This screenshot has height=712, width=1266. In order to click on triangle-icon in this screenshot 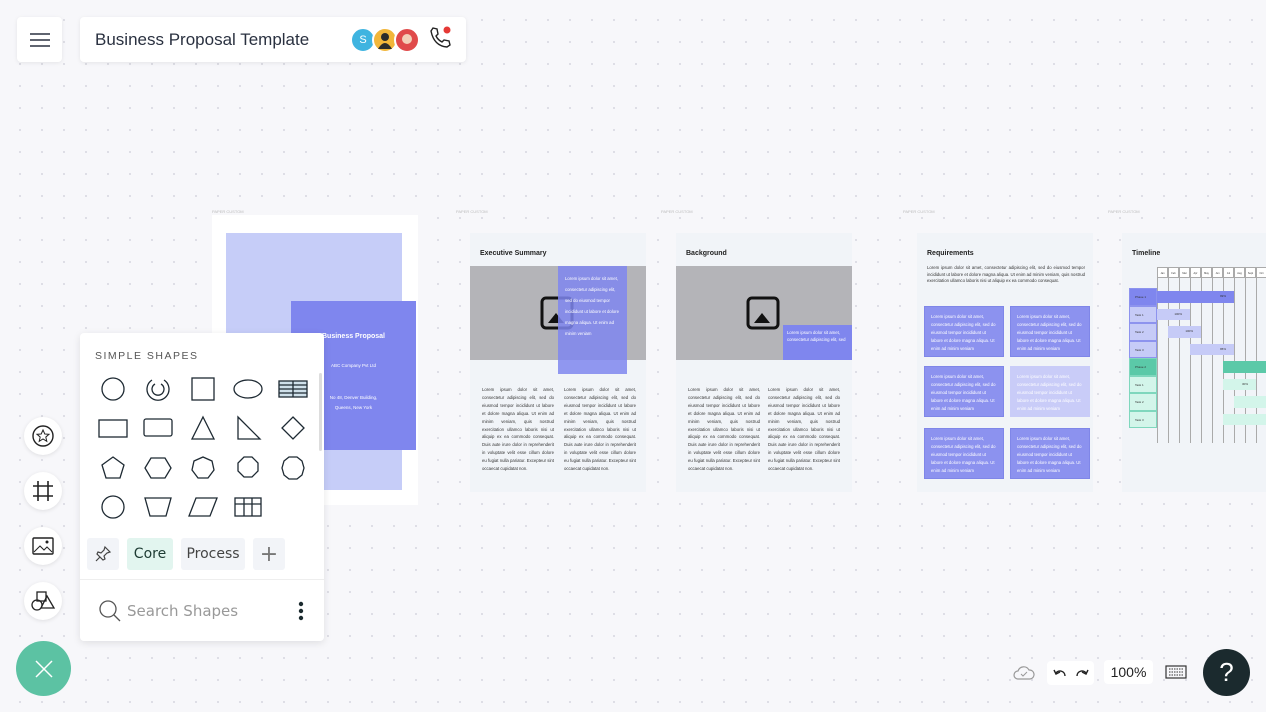, I will do `click(202, 427)`.